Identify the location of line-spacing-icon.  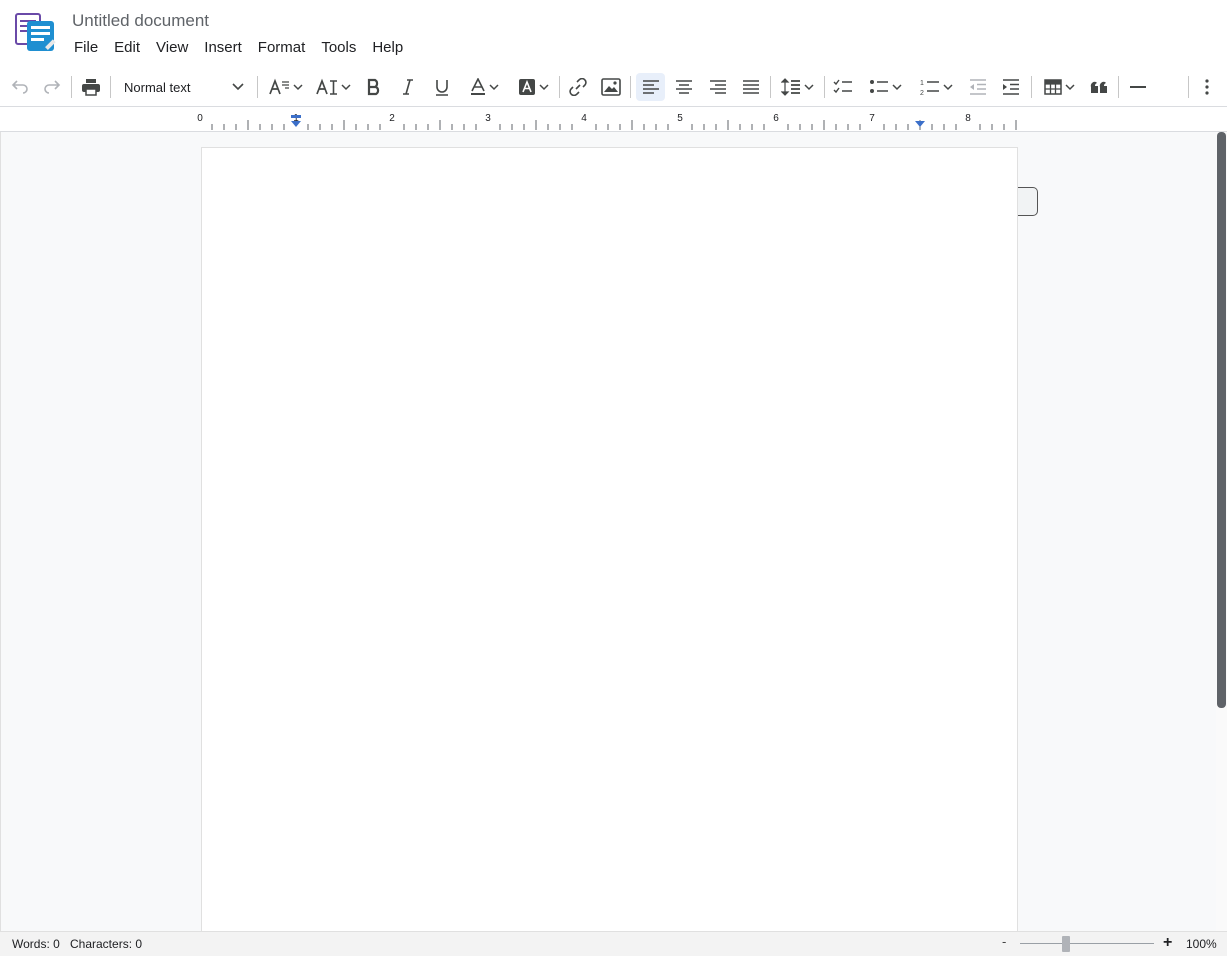
(790, 87).